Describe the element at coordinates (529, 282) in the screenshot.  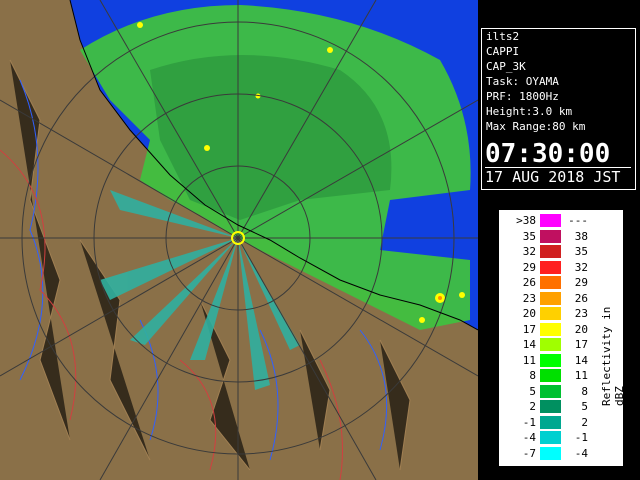
I see `legend-low-value: 26` at that location.